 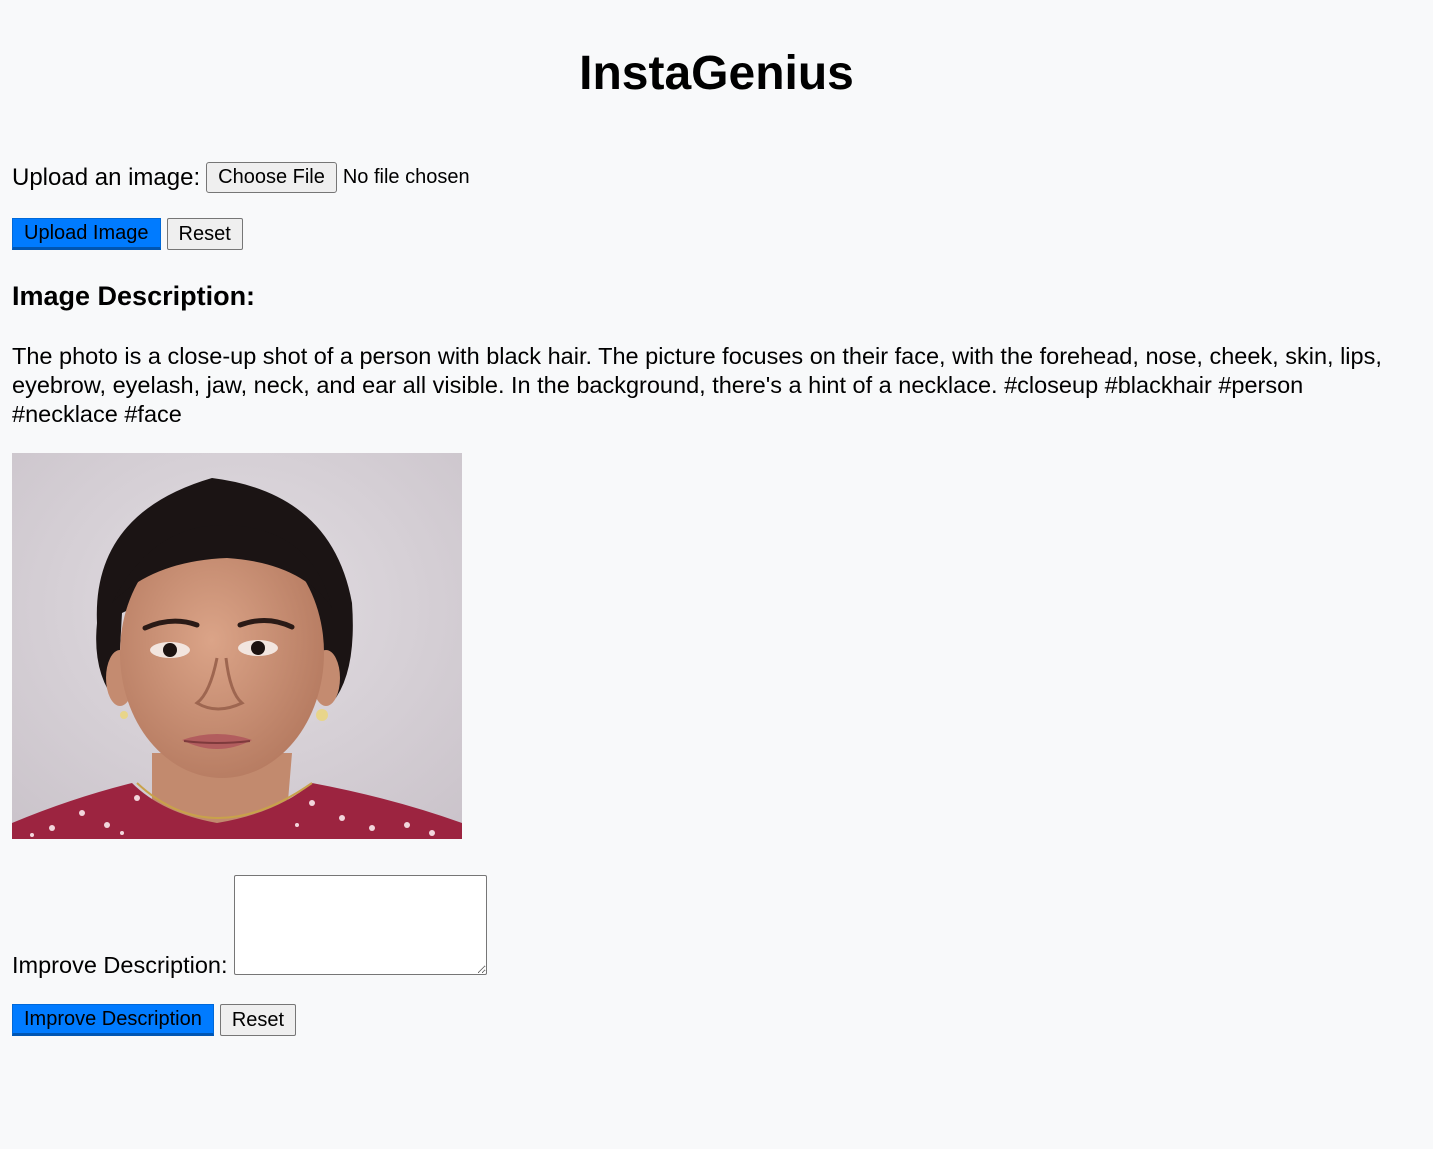 I want to click on improve-row: Improve Description:, so click(x=249, y=926).